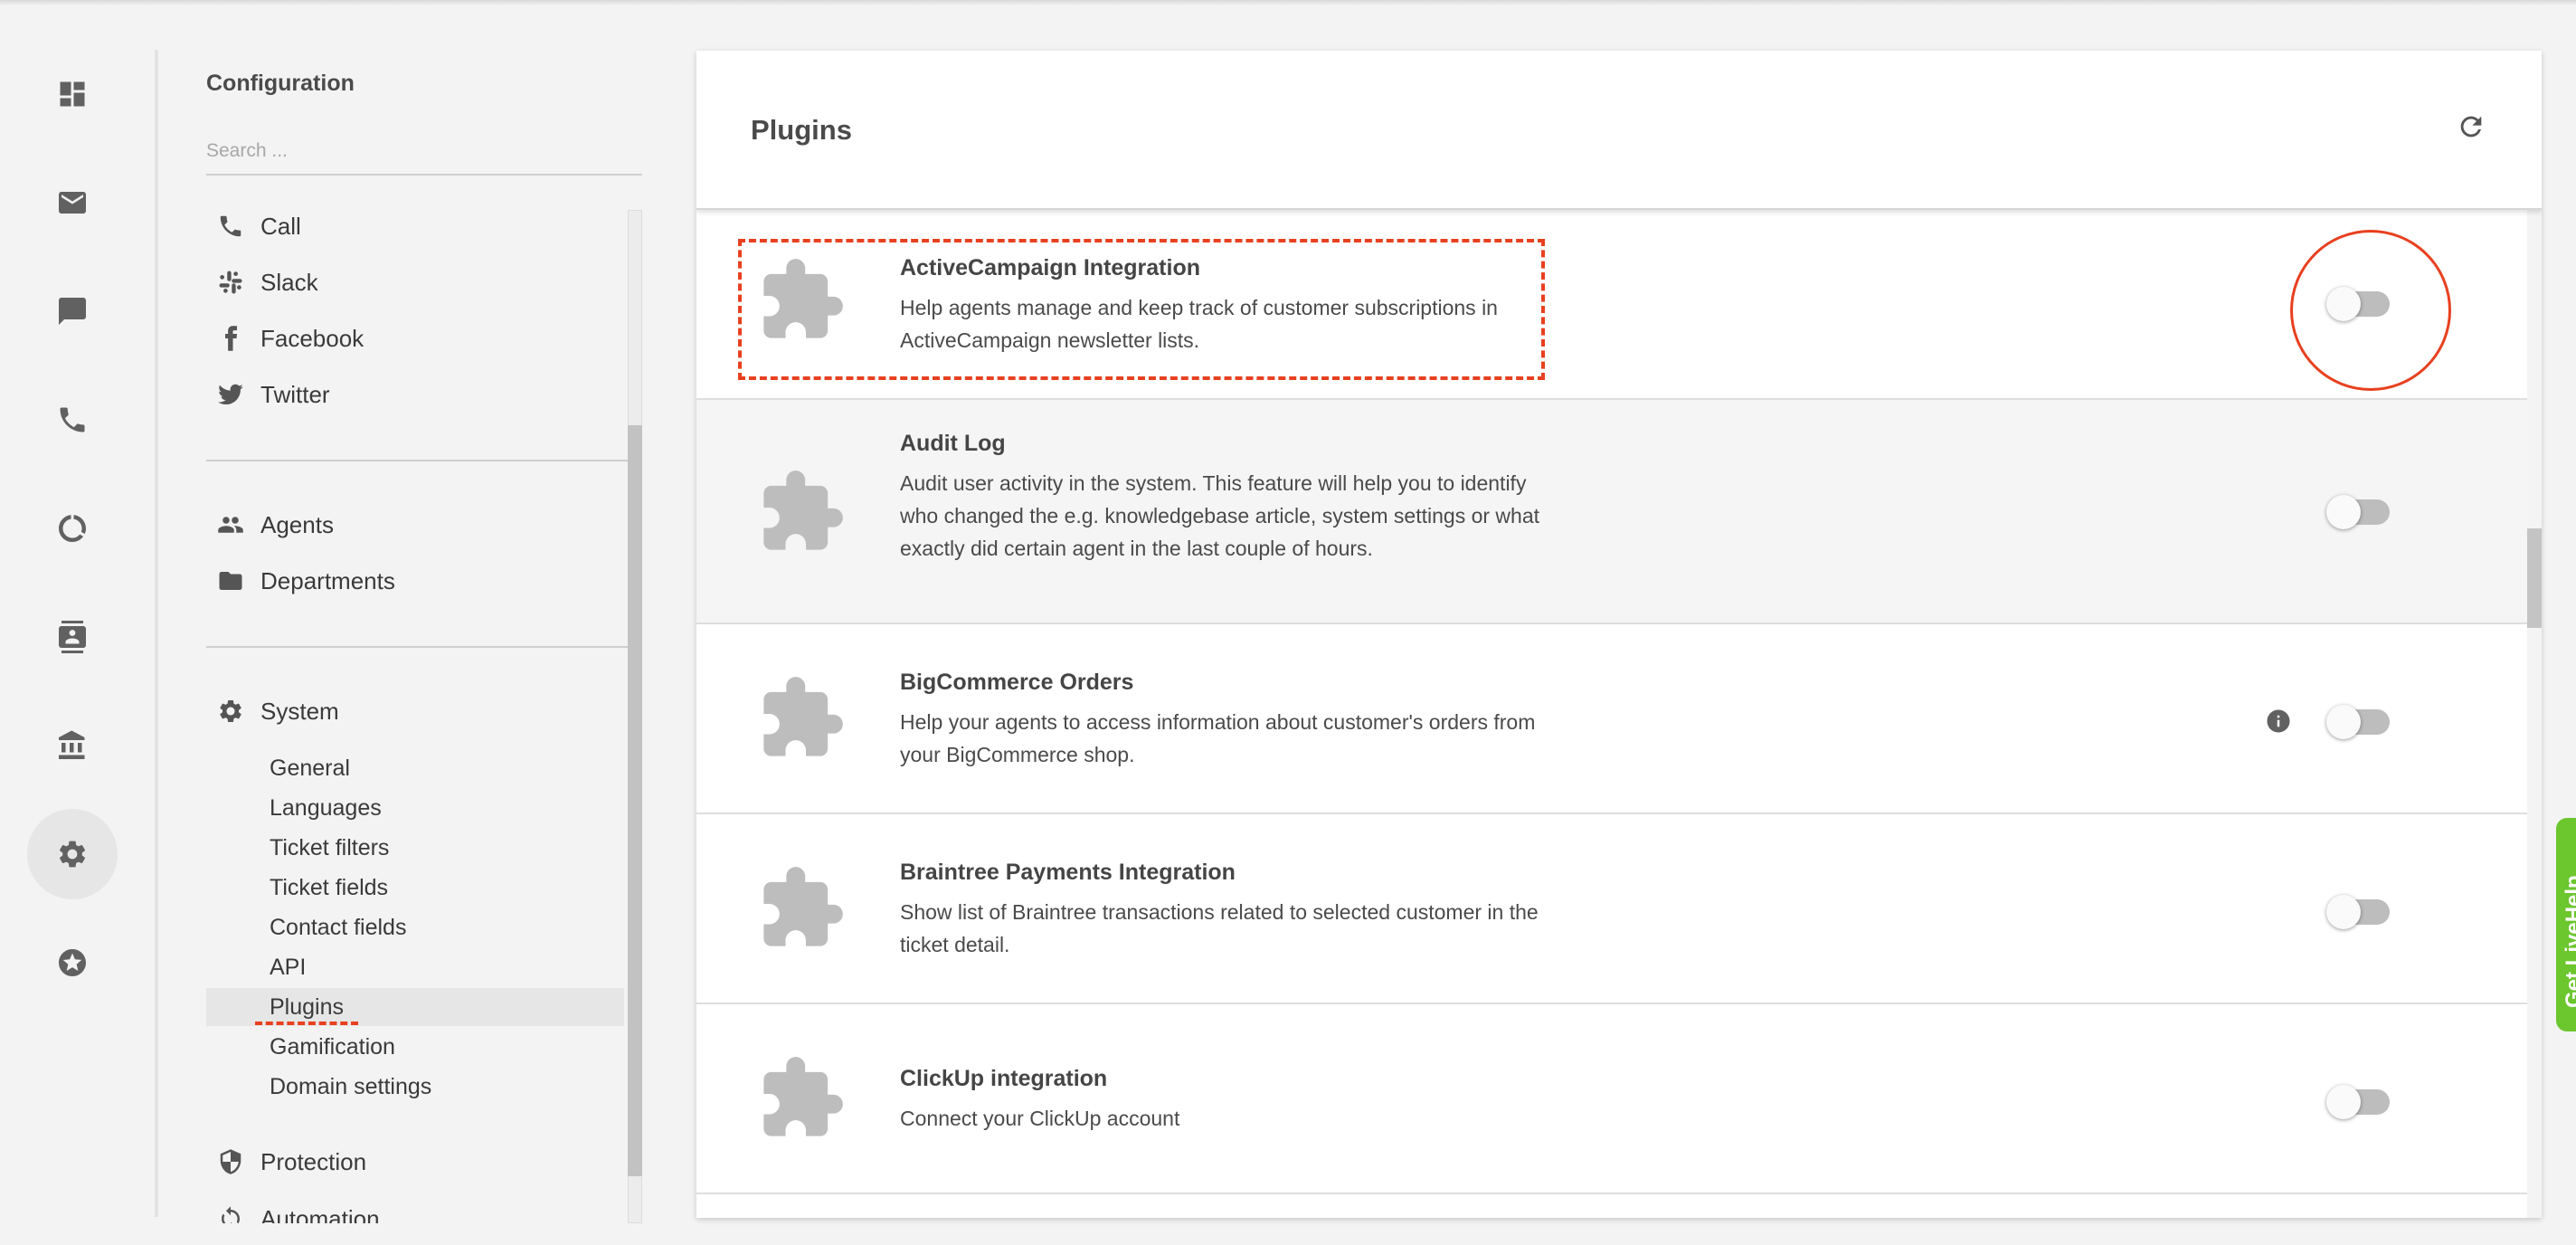  What do you see at coordinates (1017, 682) in the screenshot?
I see `plugin-name: BigCommerce Orders` at bounding box center [1017, 682].